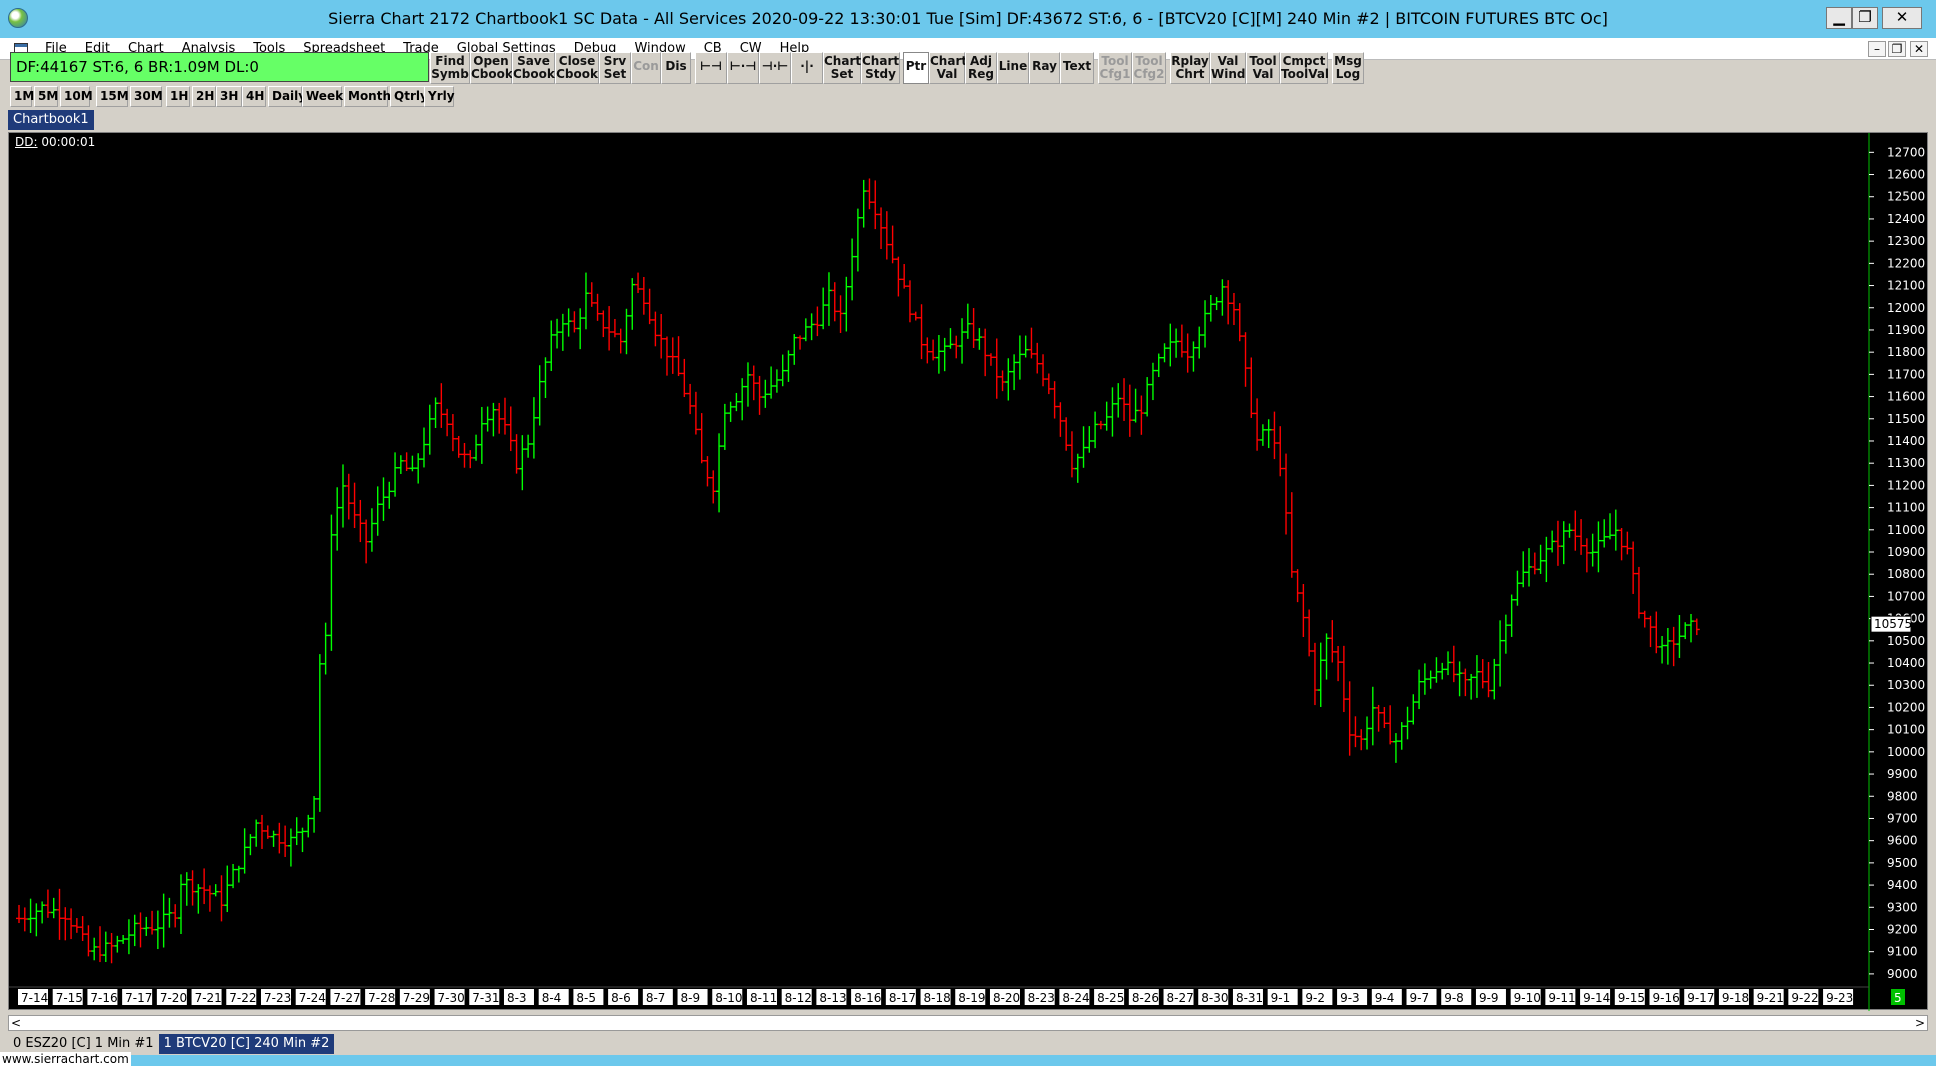  What do you see at coordinates (1115, 68) in the screenshot?
I see `toolbar-button-tool-cfg1: Tool Cfg1` at bounding box center [1115, 68].